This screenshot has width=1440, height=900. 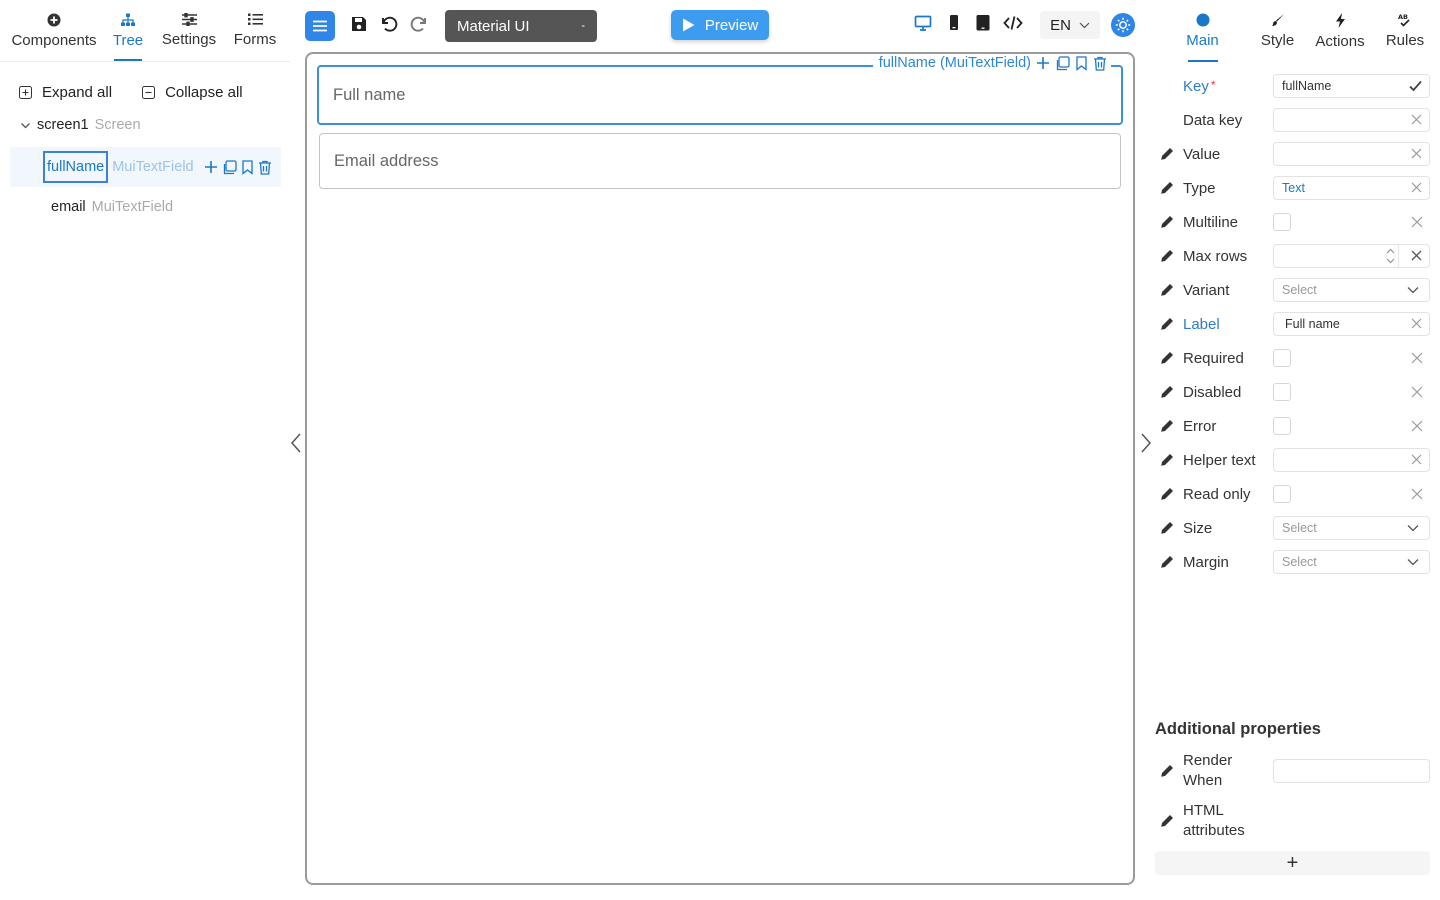 What do you see at coordinates (1351, 460) in the screenshot?
I see `helper-text-input` at bounding box center [1351, 460].